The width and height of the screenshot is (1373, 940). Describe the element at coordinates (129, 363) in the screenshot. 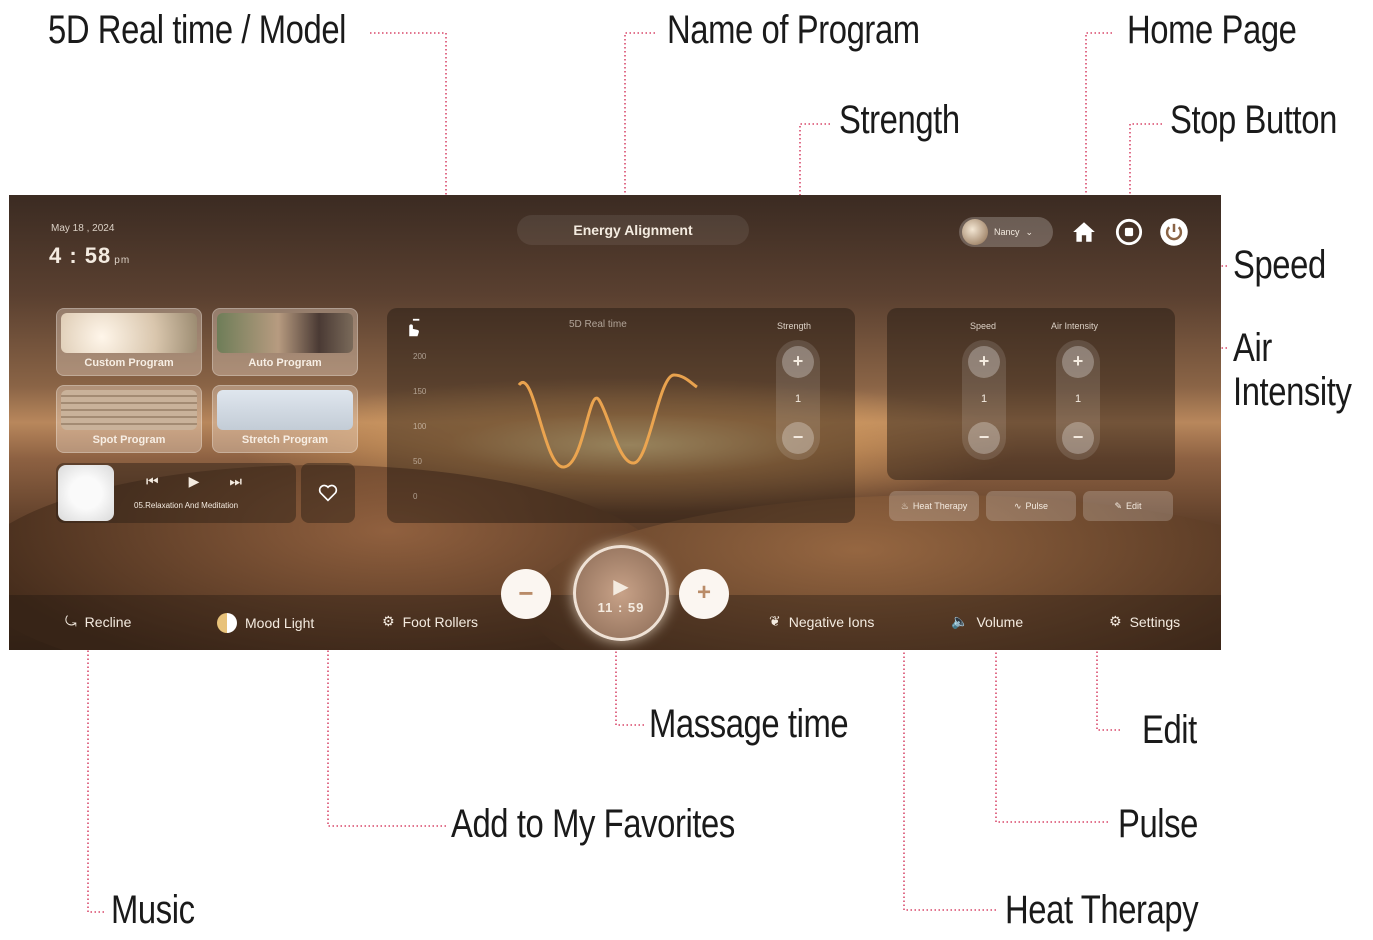

I see `custom-program-label: Custom Program` at that location.